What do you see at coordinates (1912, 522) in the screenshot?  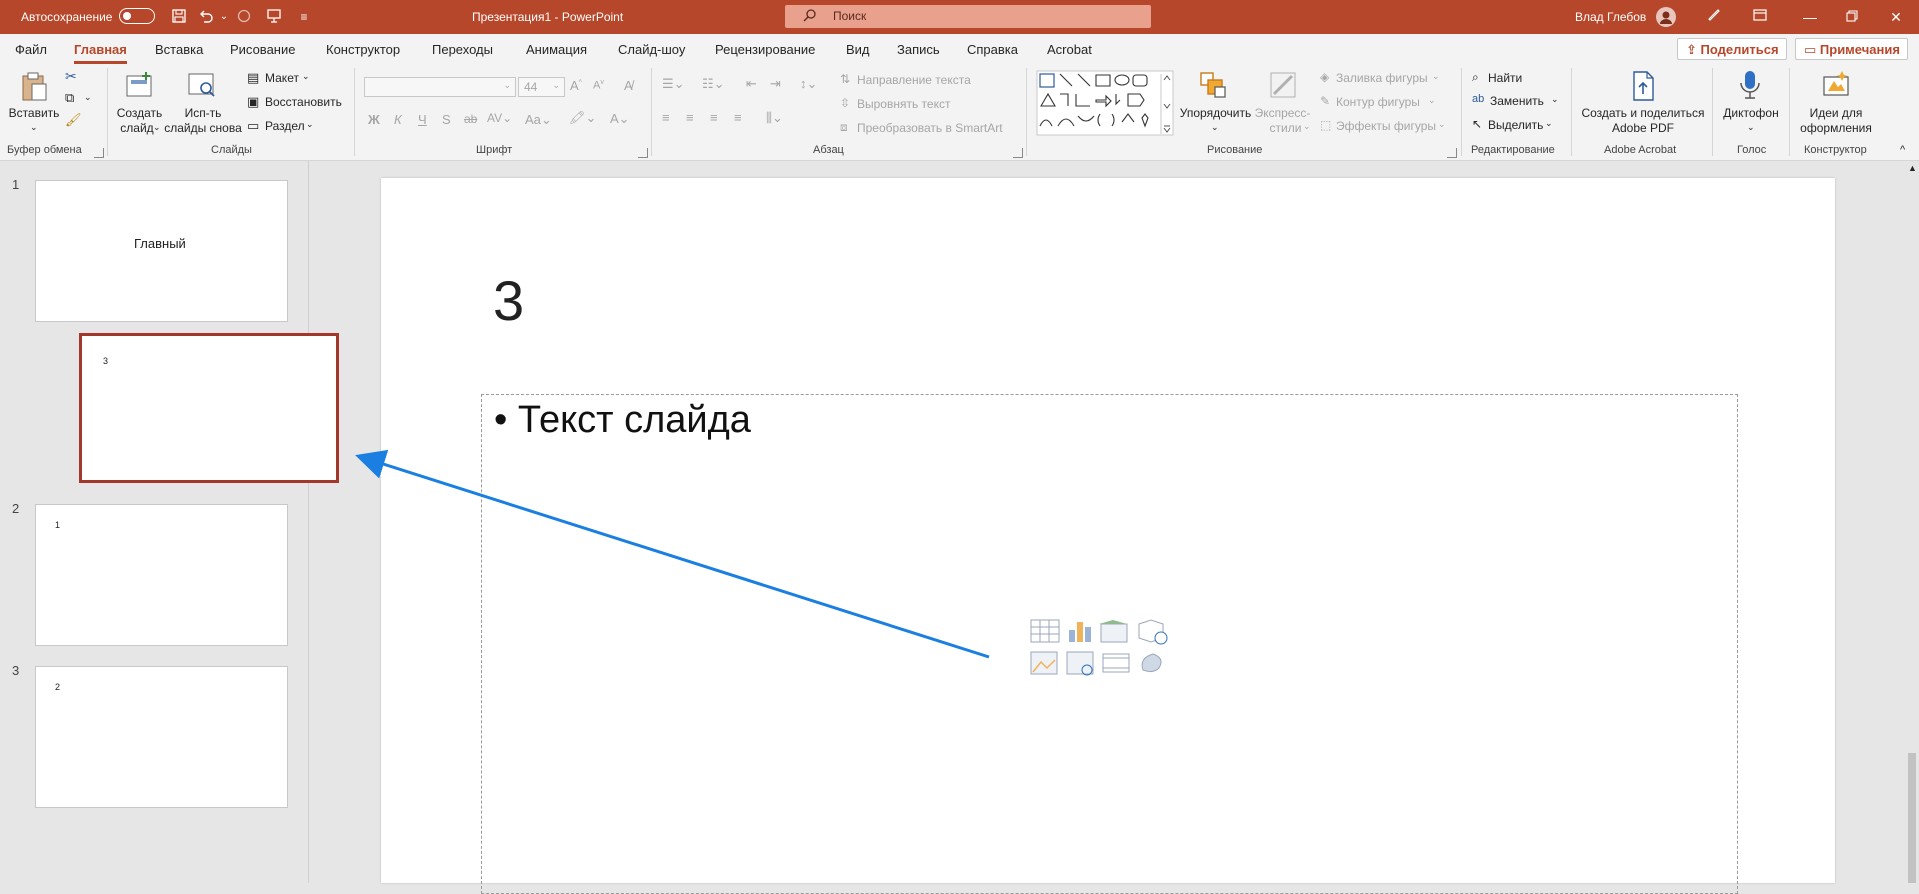 I see `vertical-scrollbar: ▲` at bounding box center [1912, 522].